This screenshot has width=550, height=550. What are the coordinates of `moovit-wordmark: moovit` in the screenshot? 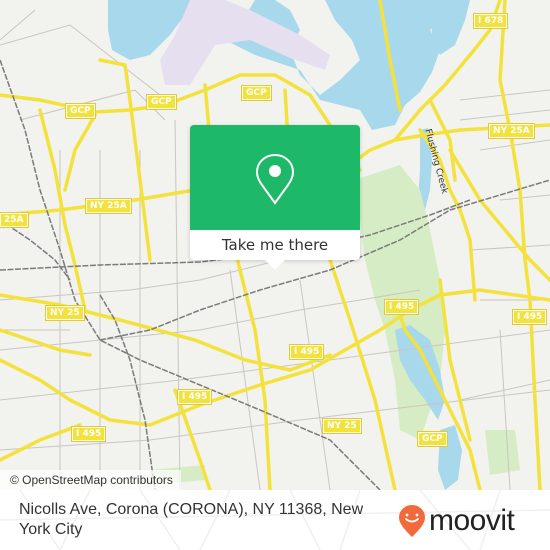 It's located at (472, 520).